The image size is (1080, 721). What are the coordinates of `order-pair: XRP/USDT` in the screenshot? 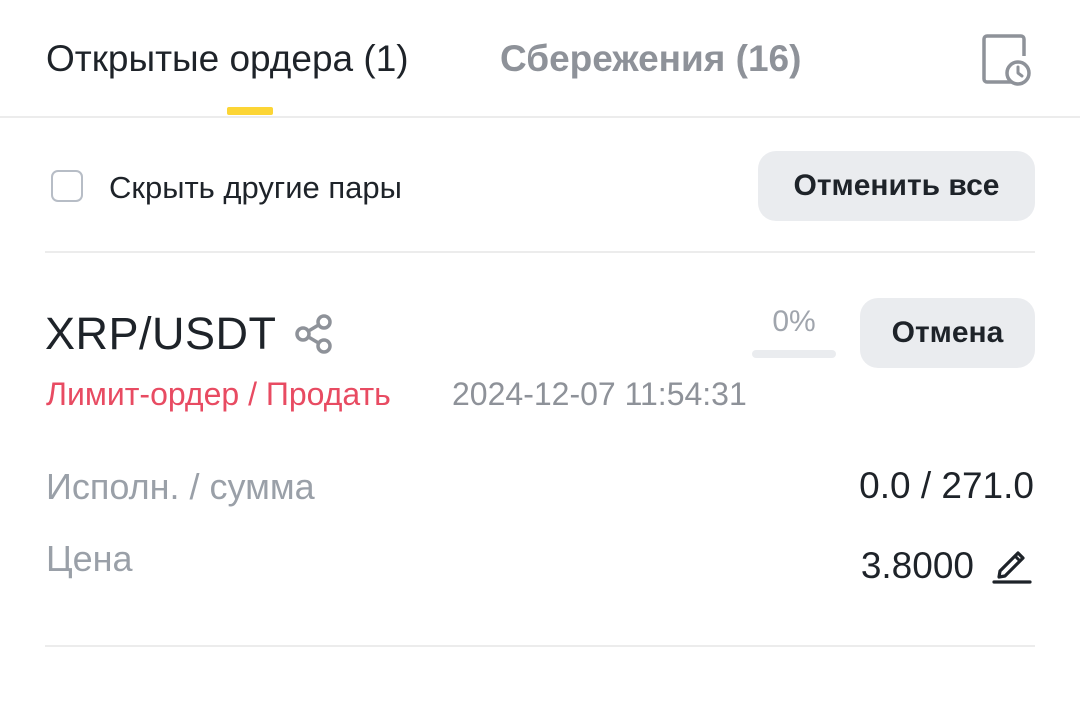 It's located at (161, 333).